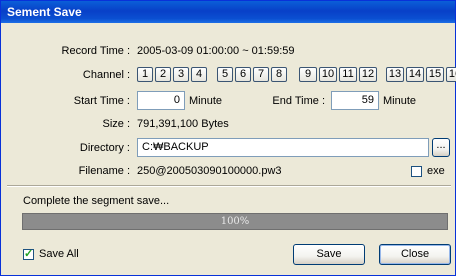 The image size is (456, 276). Describe the element at coordinates (395, 74) in the screenshot. I see `channel-button-13: 13` at that location.